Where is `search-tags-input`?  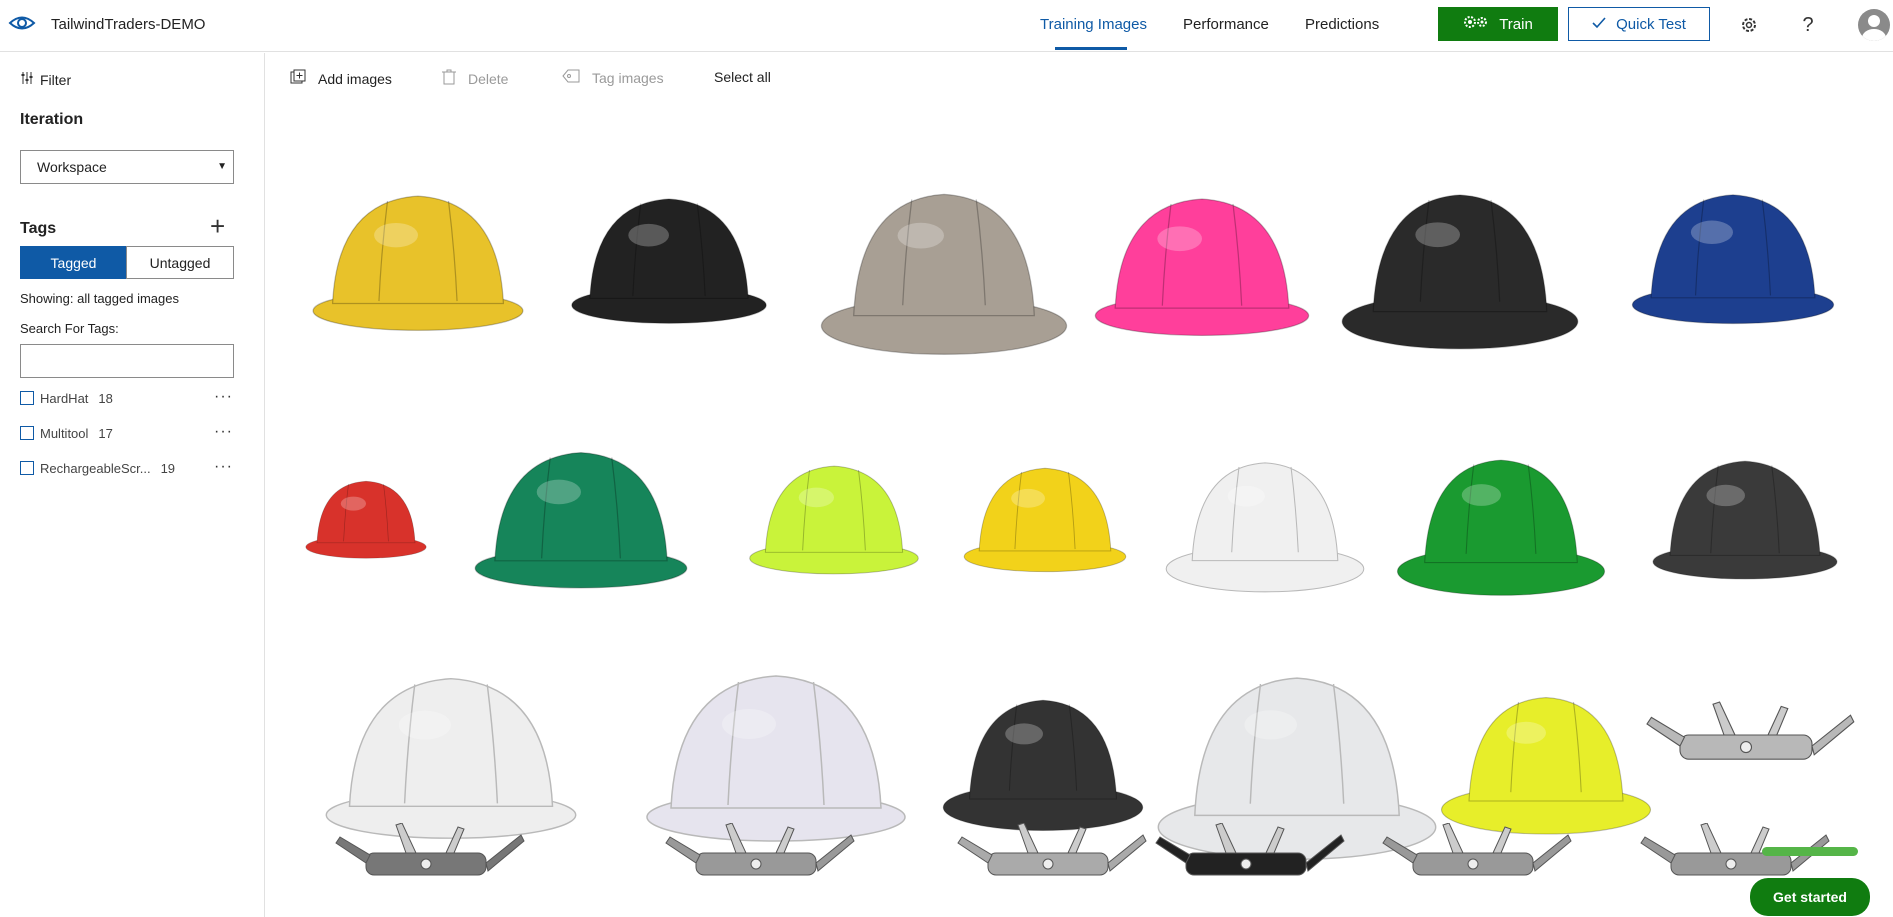 search-tags-input is located at coordinates (127, 361).